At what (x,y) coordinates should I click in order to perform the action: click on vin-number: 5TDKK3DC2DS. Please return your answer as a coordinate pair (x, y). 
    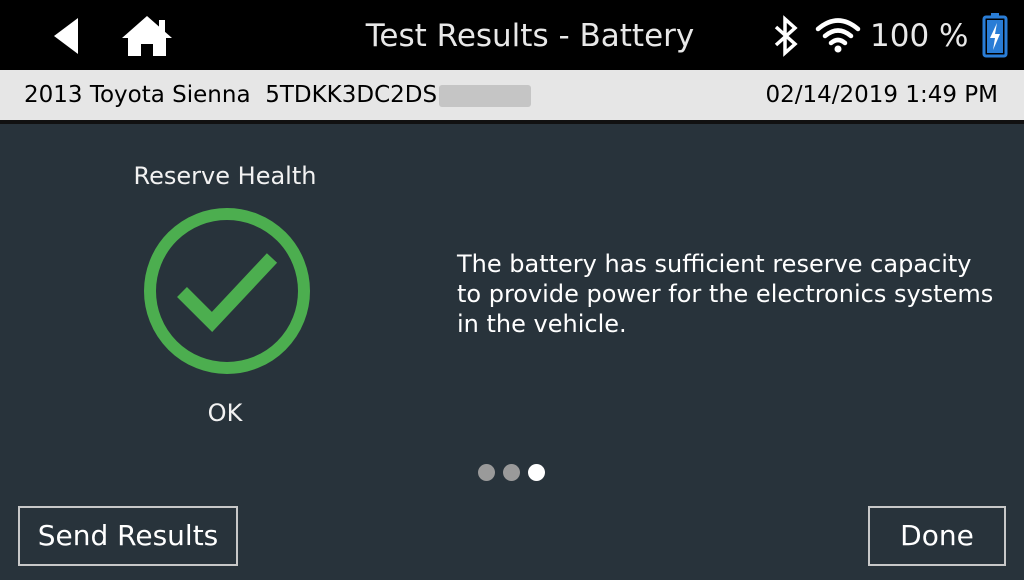
    Looking at the image, I should click on (351, 95).